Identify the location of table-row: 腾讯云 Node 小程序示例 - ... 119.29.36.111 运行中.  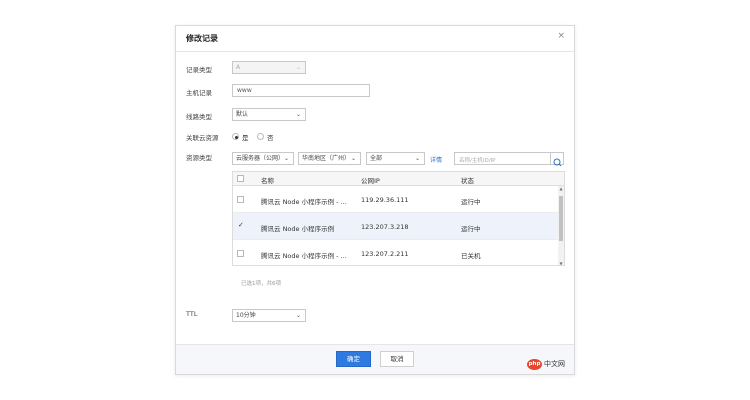
(396, 199).